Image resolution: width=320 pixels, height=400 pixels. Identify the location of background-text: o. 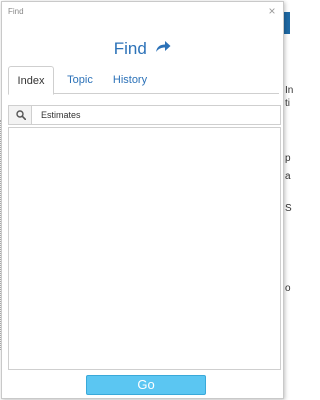
(288, 288).